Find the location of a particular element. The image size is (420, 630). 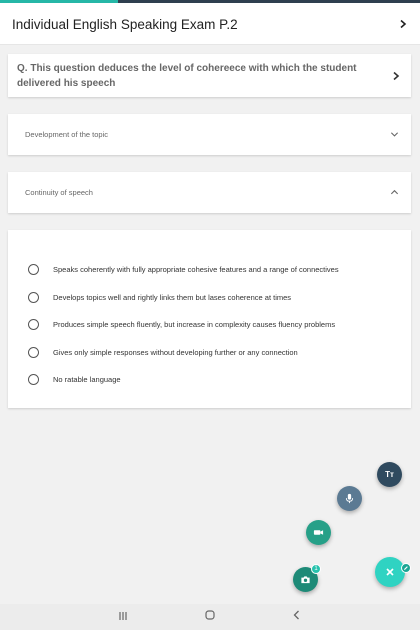

microphone-icon is located at coordinates (349, 498).